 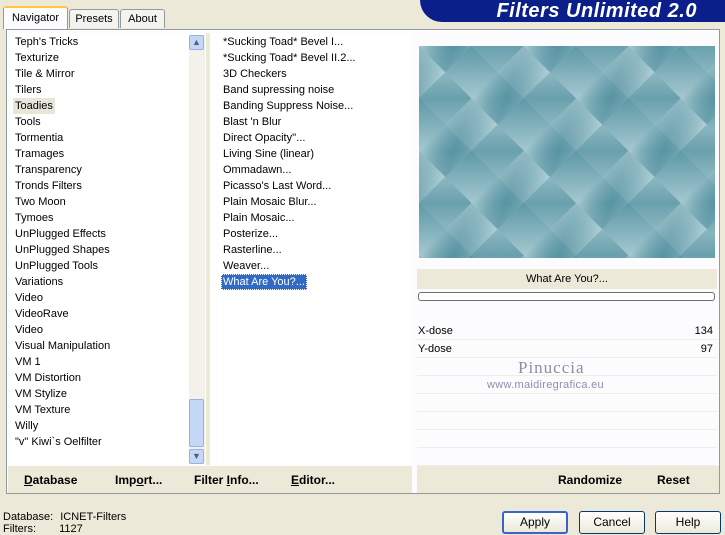 I want to click on category-item: UnPlugged Shapes, so click(x=62, y=250).